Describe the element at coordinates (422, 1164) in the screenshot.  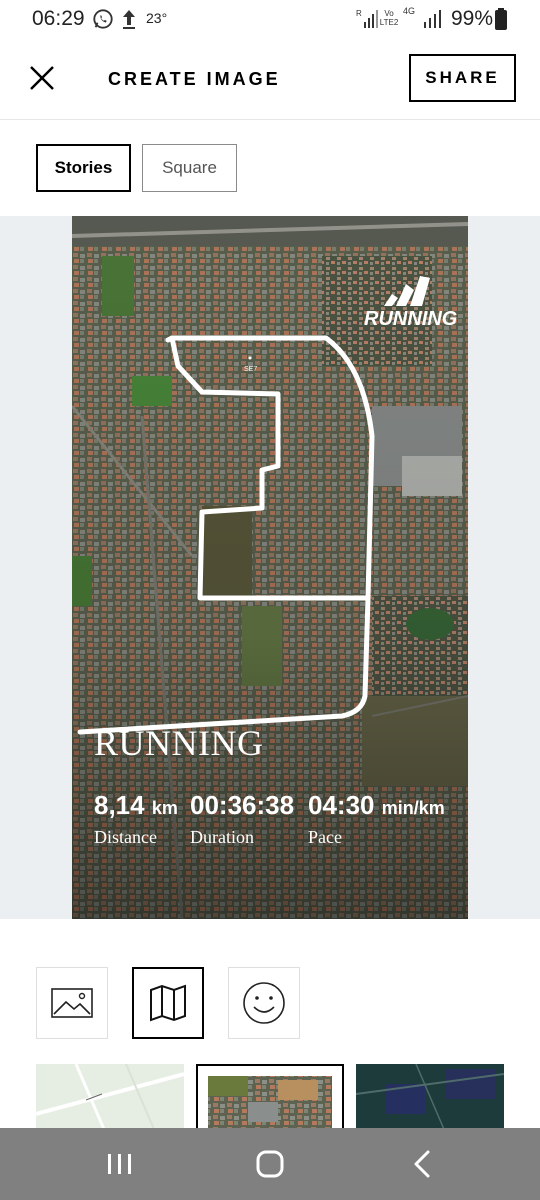
I see `back-icon` at that location.